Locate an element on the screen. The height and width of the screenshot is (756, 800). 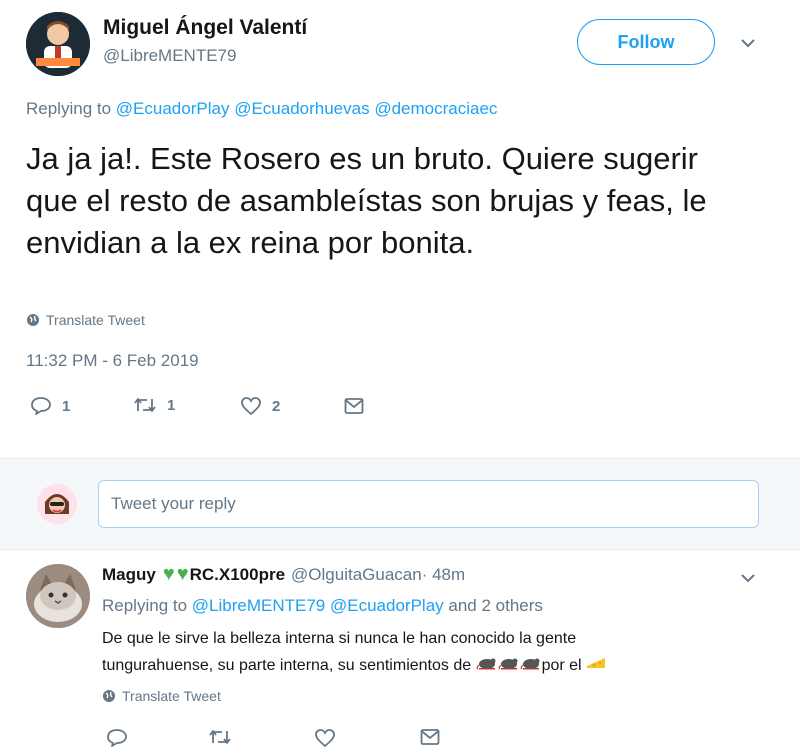
reply-input is located at coordinates (428, 504).